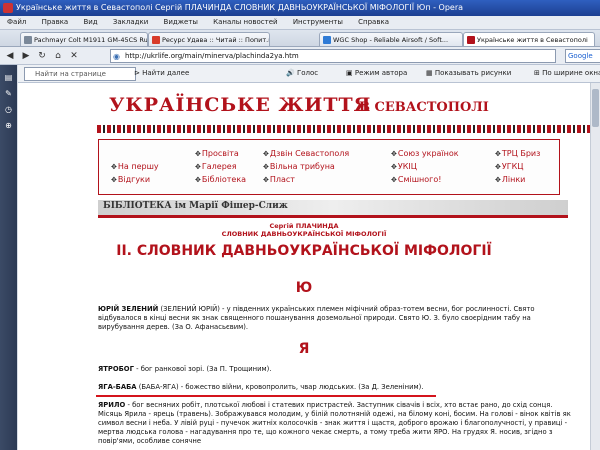  Describe the element at coordinates (595, 266) in the screenshot. I see `vertical-scrollbar` at that location.